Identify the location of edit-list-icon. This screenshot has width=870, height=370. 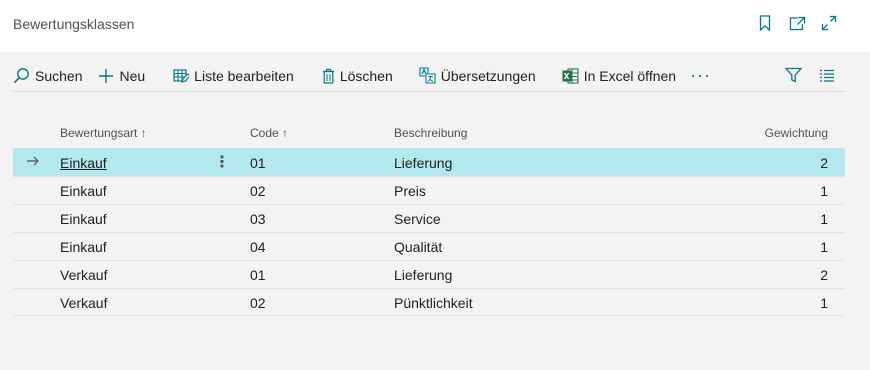
(181, 75).